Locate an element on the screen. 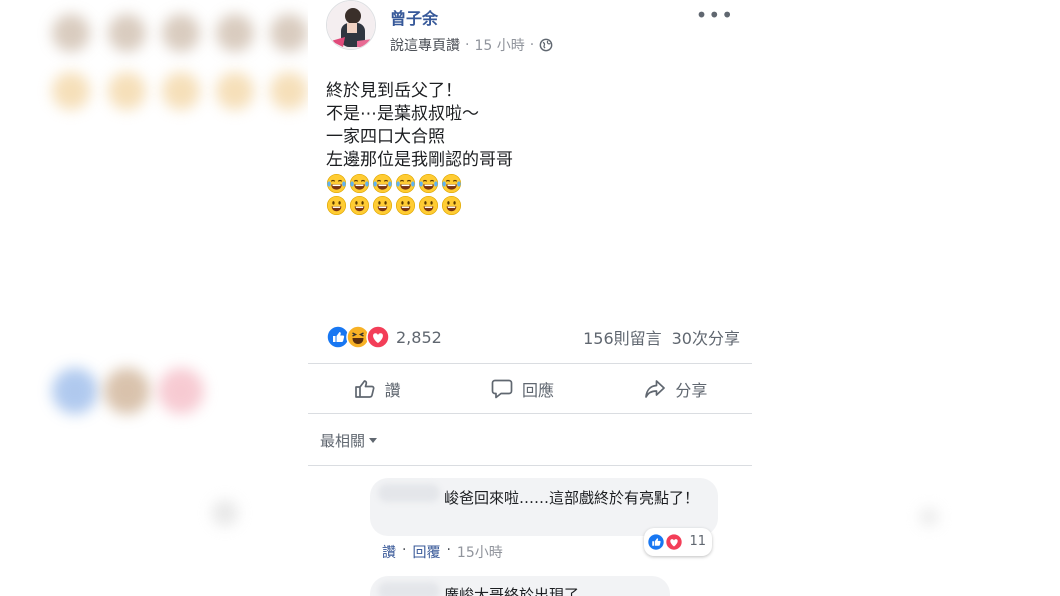 This screenshot has width=1060, height=596. comment-icon is located at coordinates (502, 389).